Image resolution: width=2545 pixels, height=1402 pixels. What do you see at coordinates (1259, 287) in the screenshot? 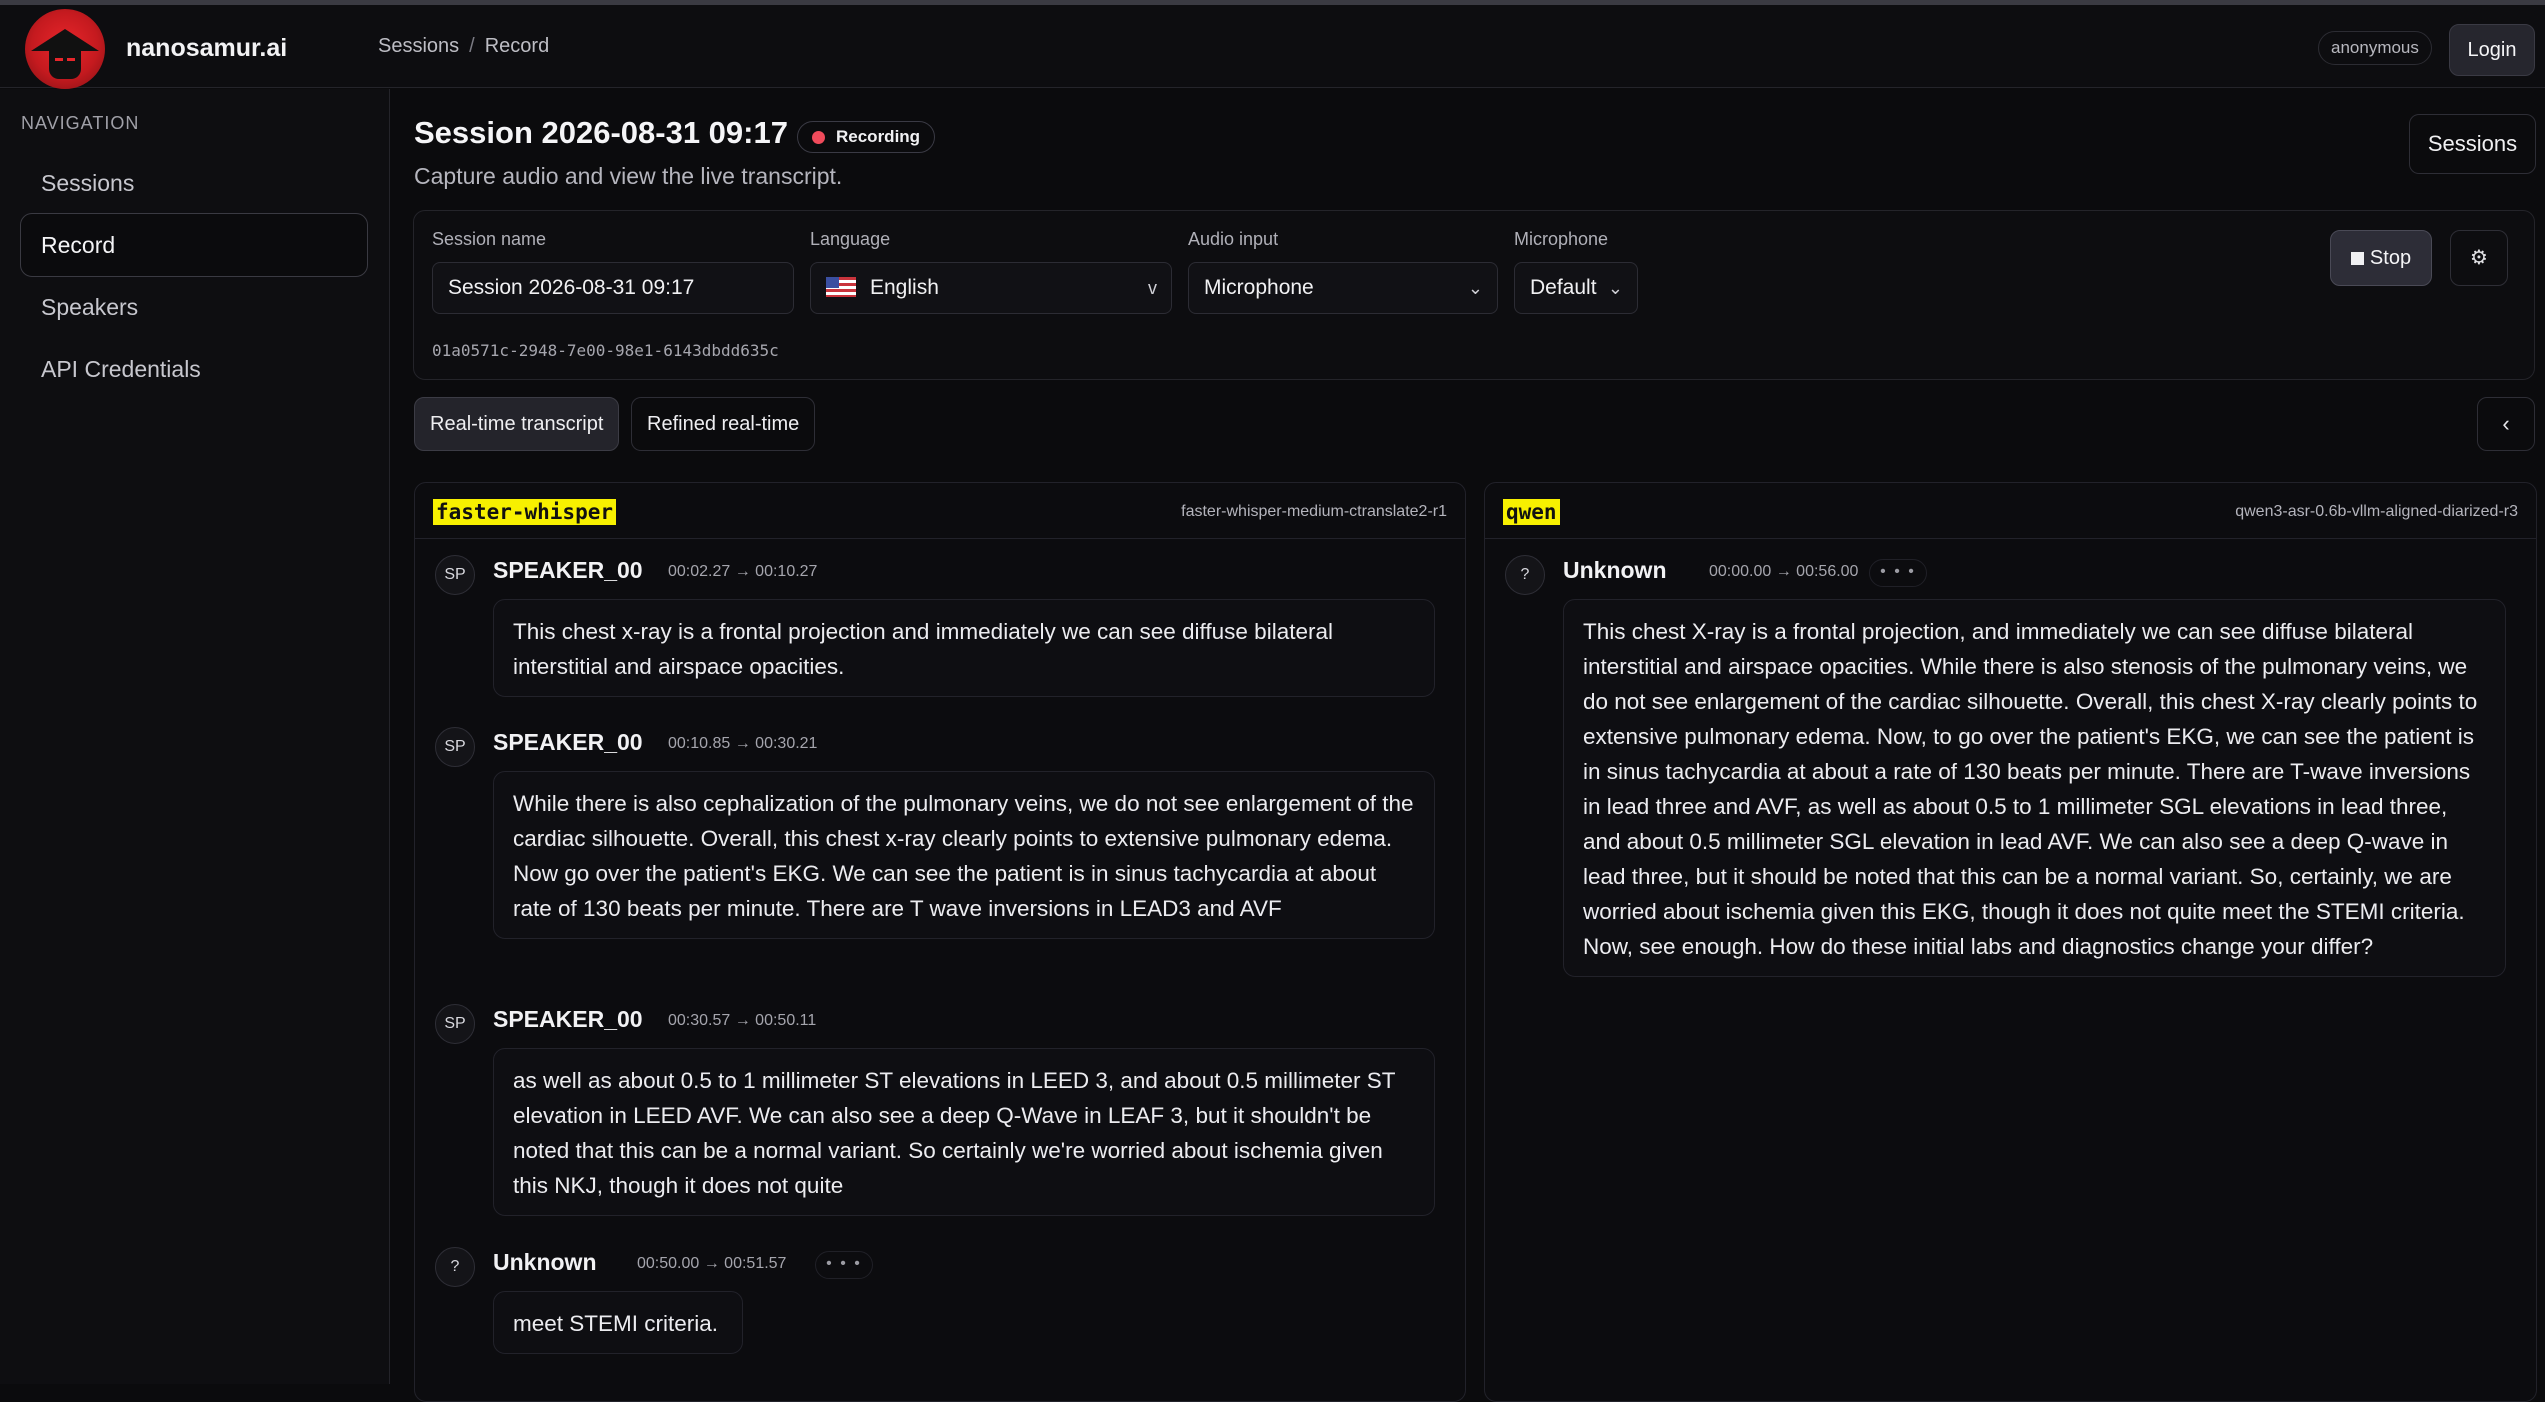
I see `audio-input-value: Microphone` at bounding box center [1259, 287].